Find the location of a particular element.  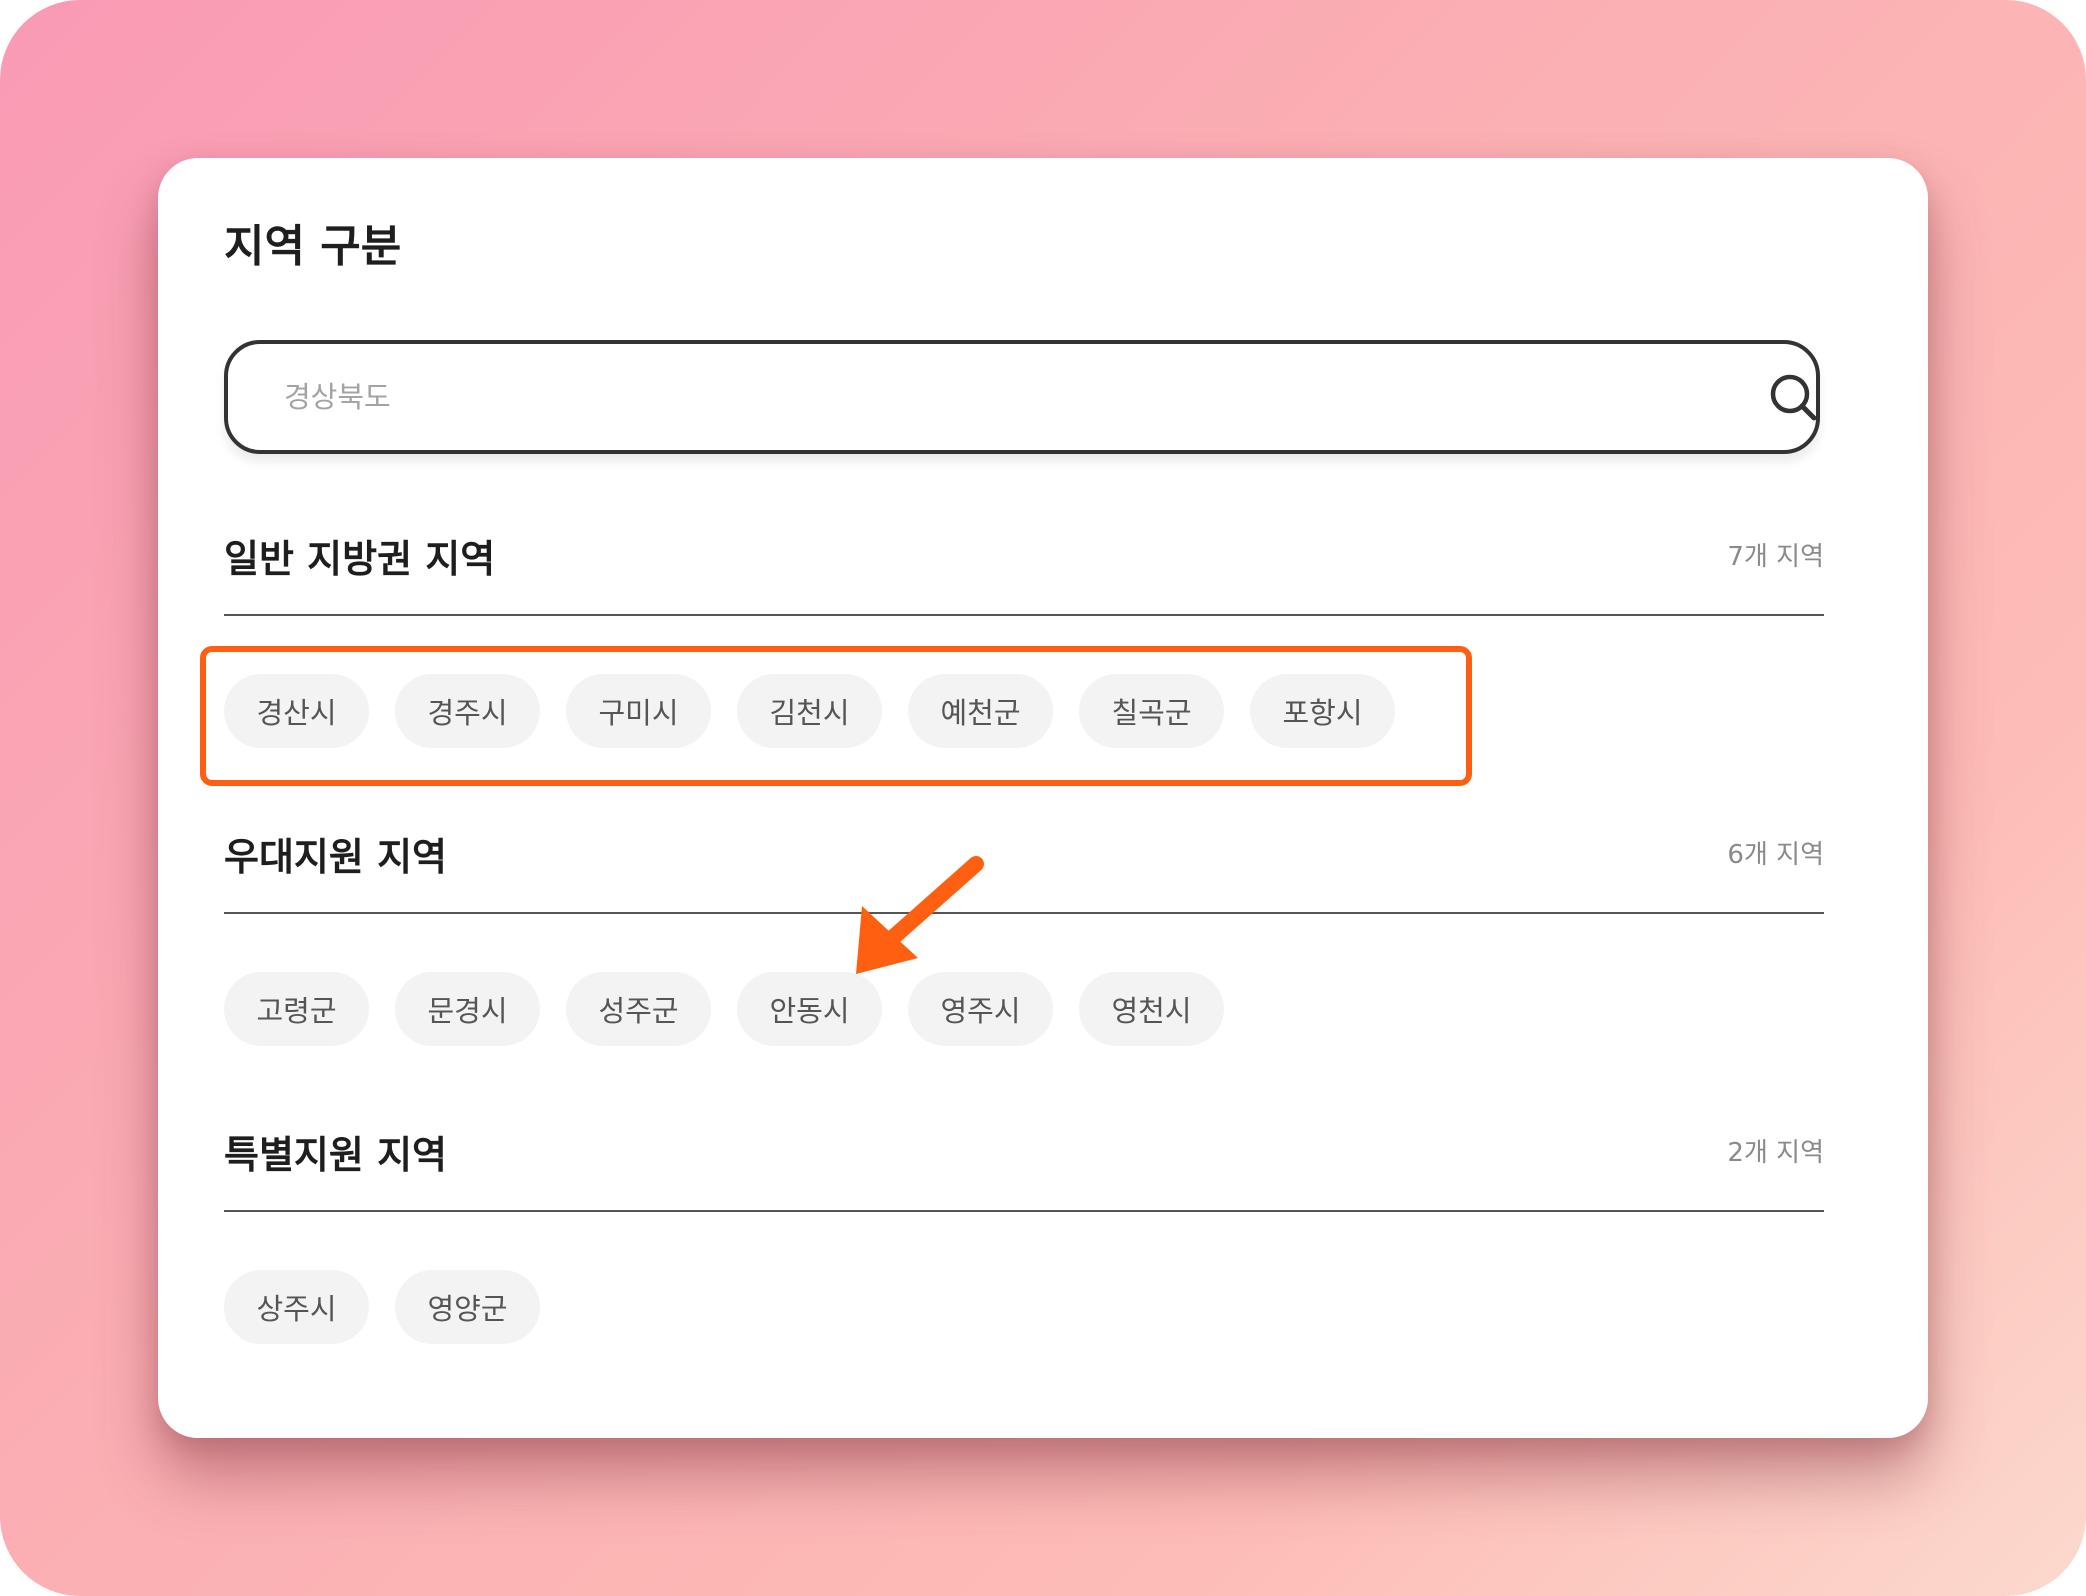

region-chip: 포항시 is located at coordinates (1322, 711).